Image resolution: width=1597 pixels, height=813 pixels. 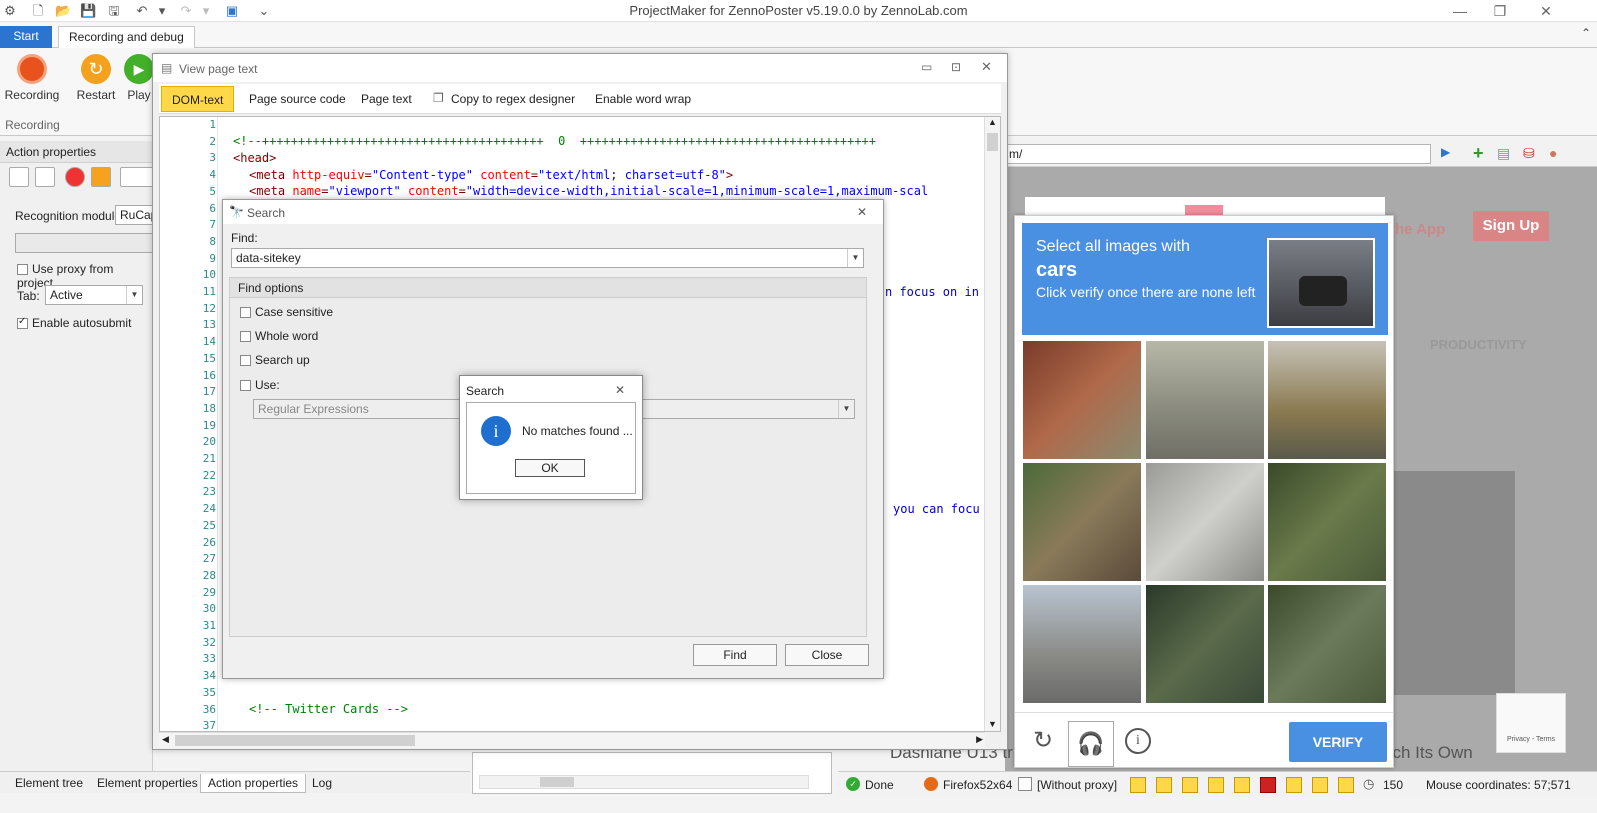 What do you see at coordinates (101, 177) in the screenshot?
I see `arrow-down-icon` at bounding box center [101, 177].